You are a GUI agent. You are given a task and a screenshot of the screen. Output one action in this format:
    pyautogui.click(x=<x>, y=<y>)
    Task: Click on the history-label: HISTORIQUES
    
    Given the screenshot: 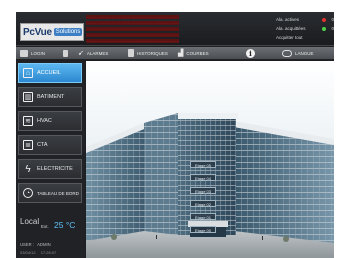 What is the action you would take?
    pyautogui.click(x=152, y=53)
    